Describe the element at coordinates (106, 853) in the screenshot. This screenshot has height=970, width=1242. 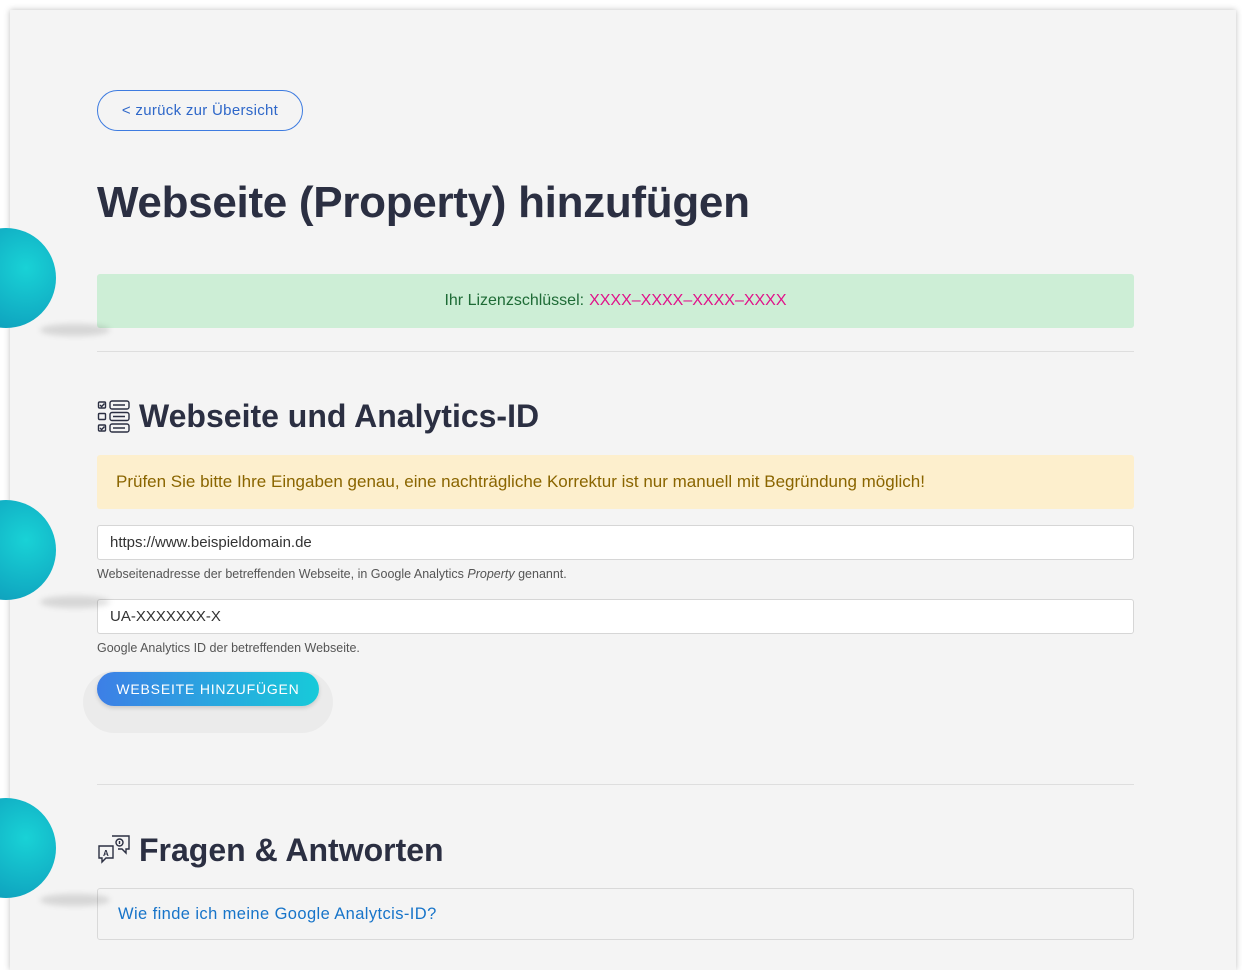
I see `svg-text: A` at that location.